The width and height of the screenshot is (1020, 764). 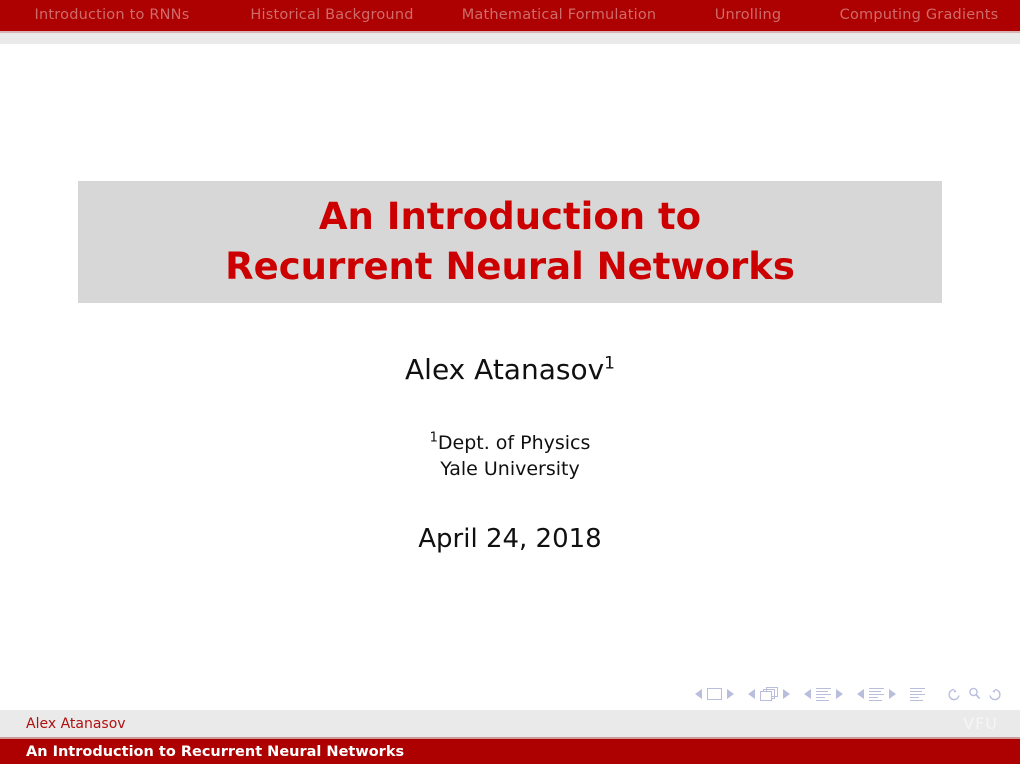 I want to click on search-icon, so click(x=974, y=694).